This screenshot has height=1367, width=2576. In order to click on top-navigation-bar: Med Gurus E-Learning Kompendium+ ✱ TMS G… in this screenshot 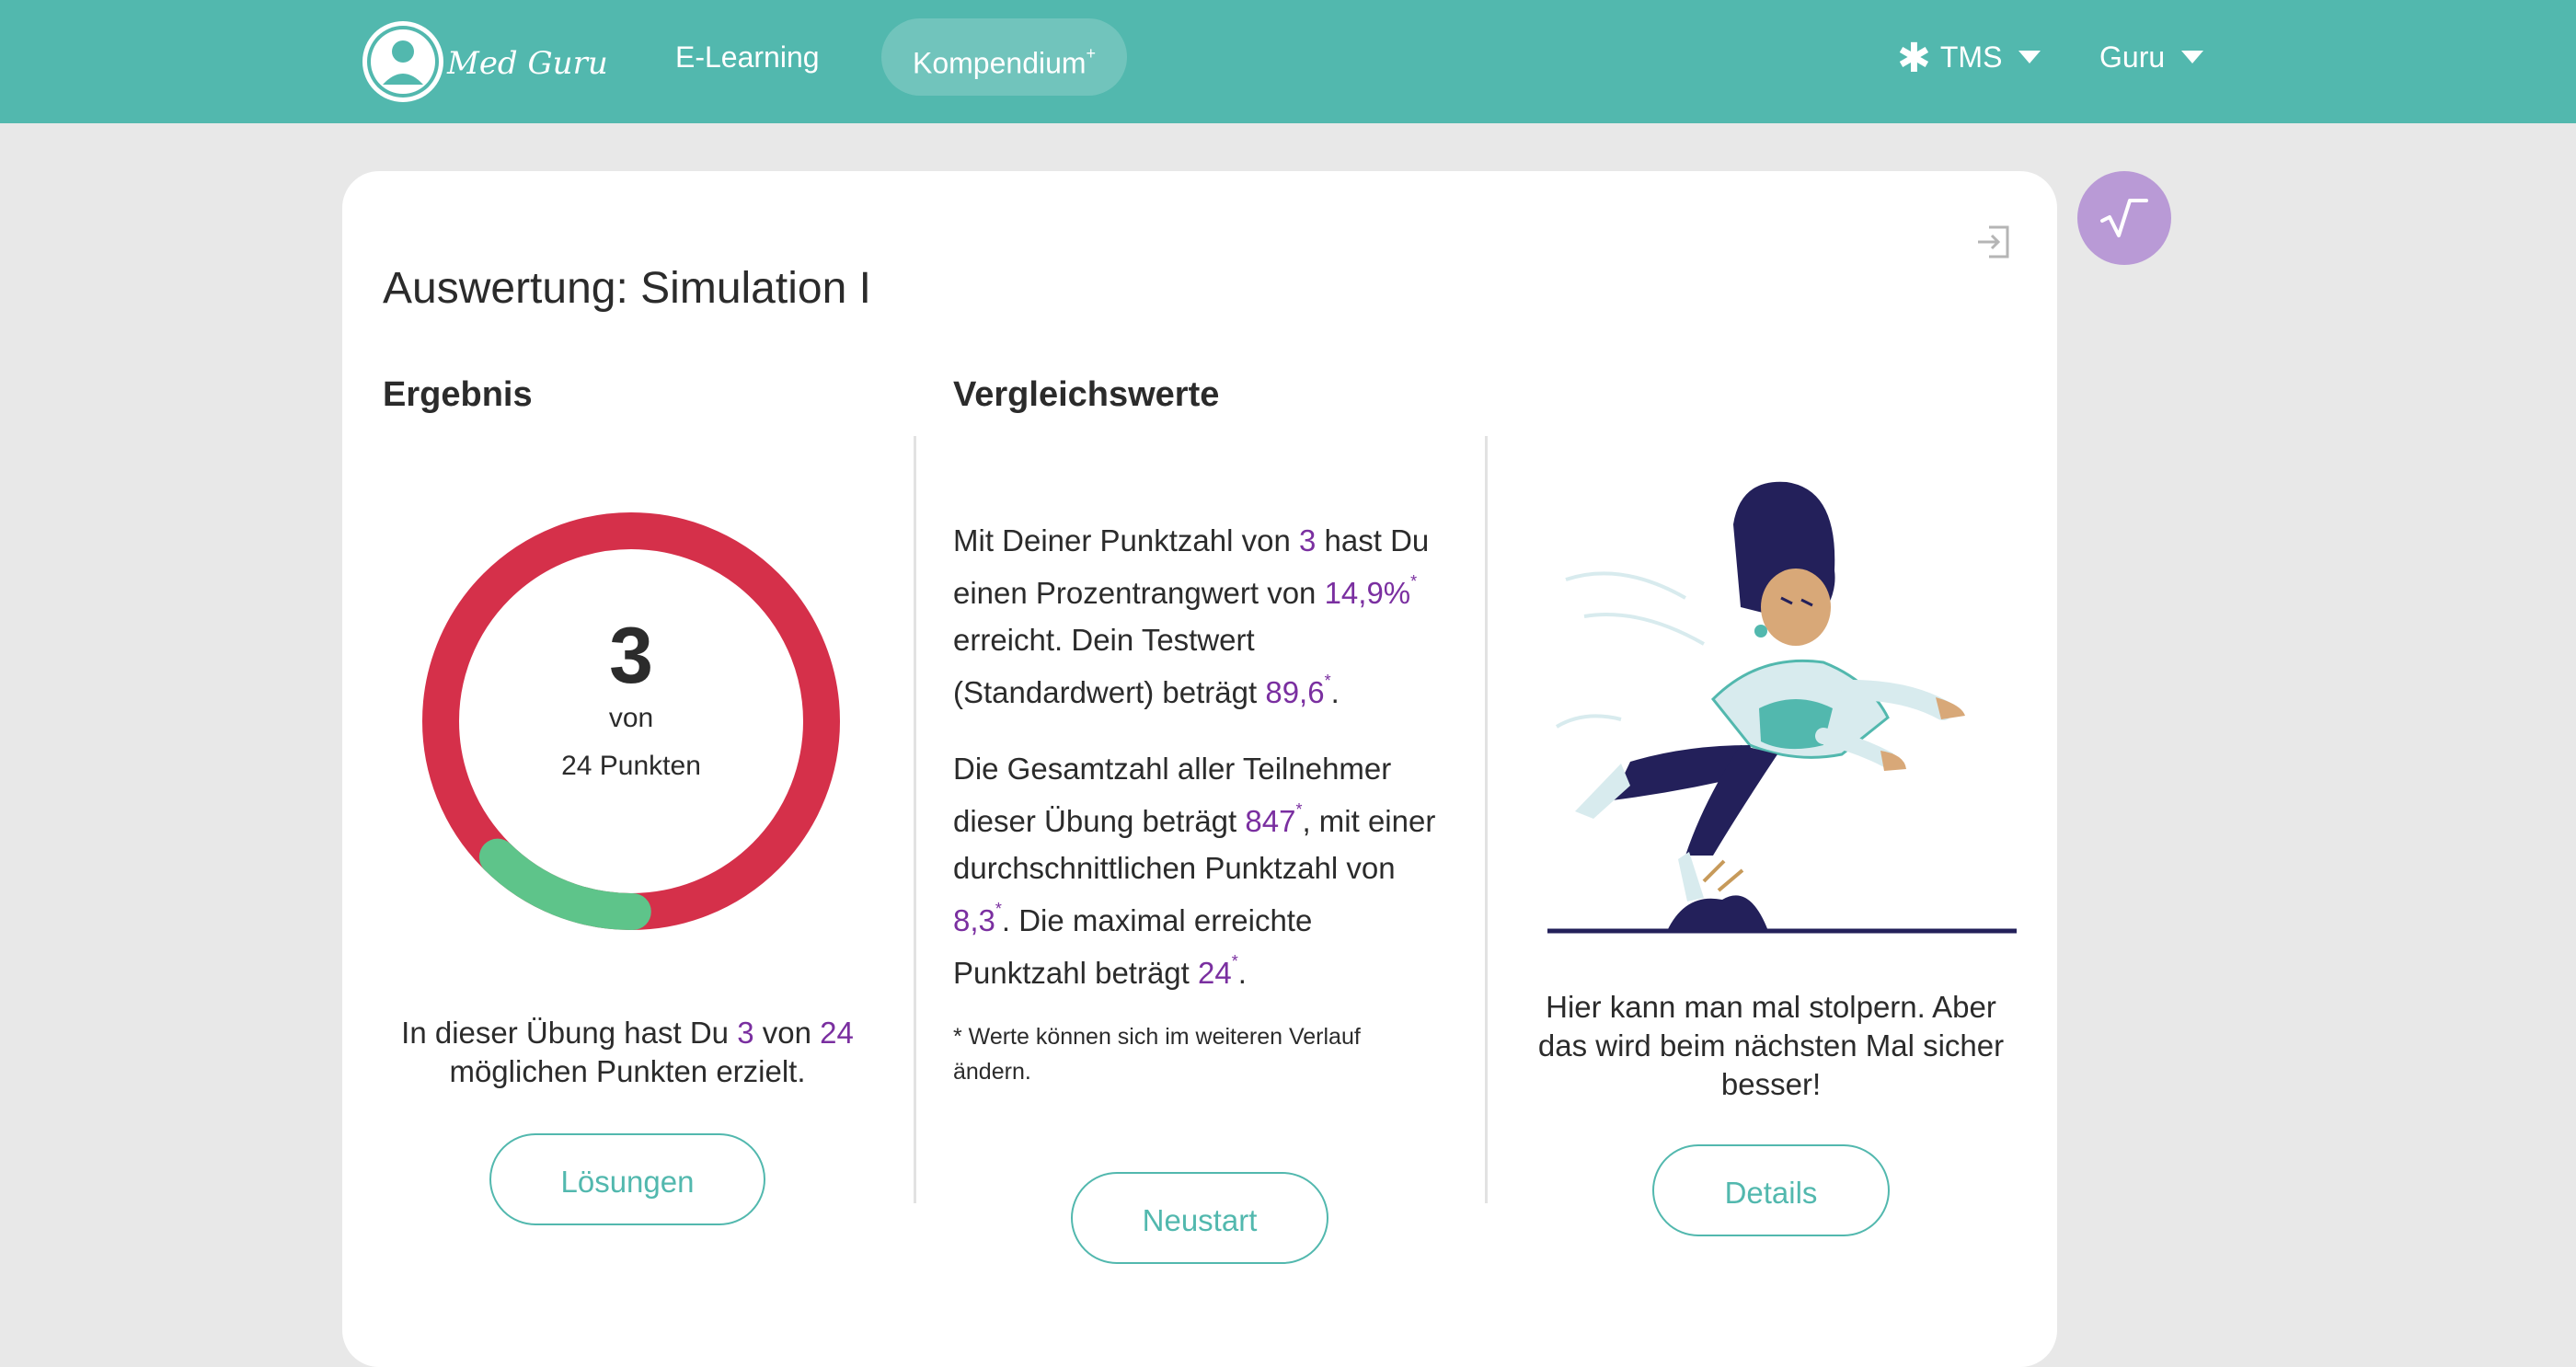, I will do `click(1288, 62)`.